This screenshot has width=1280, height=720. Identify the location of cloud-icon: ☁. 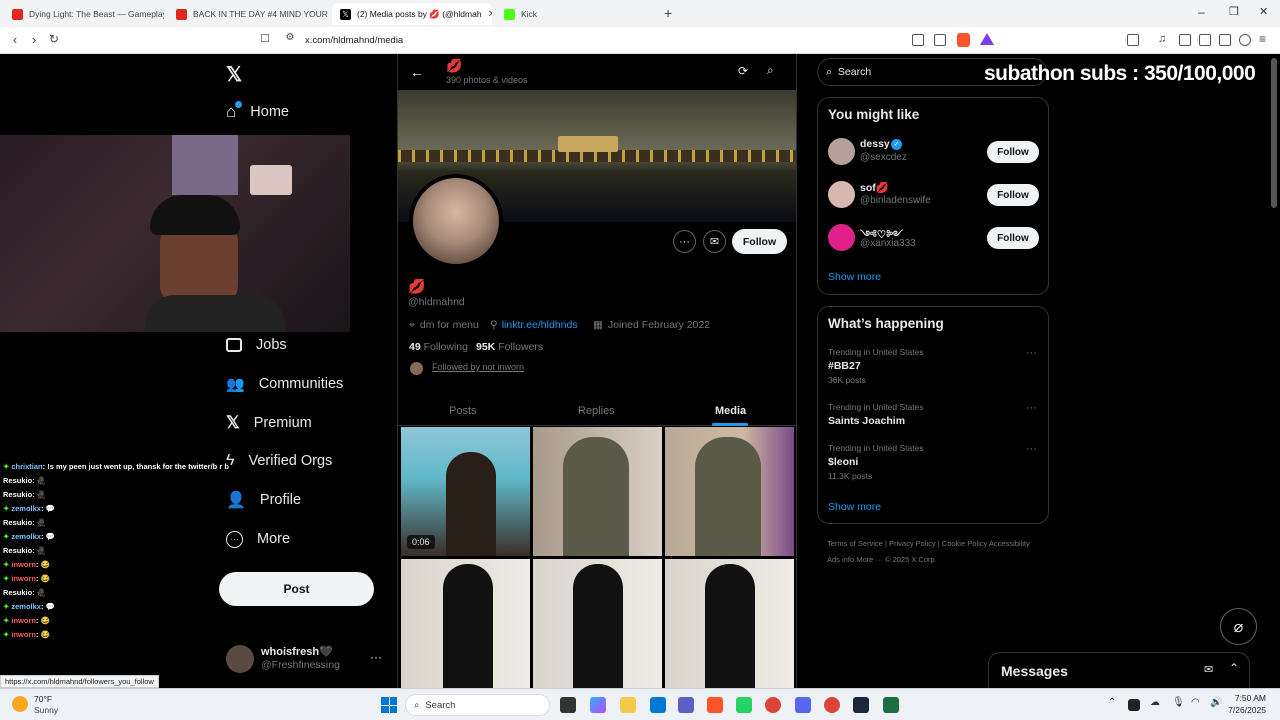
(1155, 702).